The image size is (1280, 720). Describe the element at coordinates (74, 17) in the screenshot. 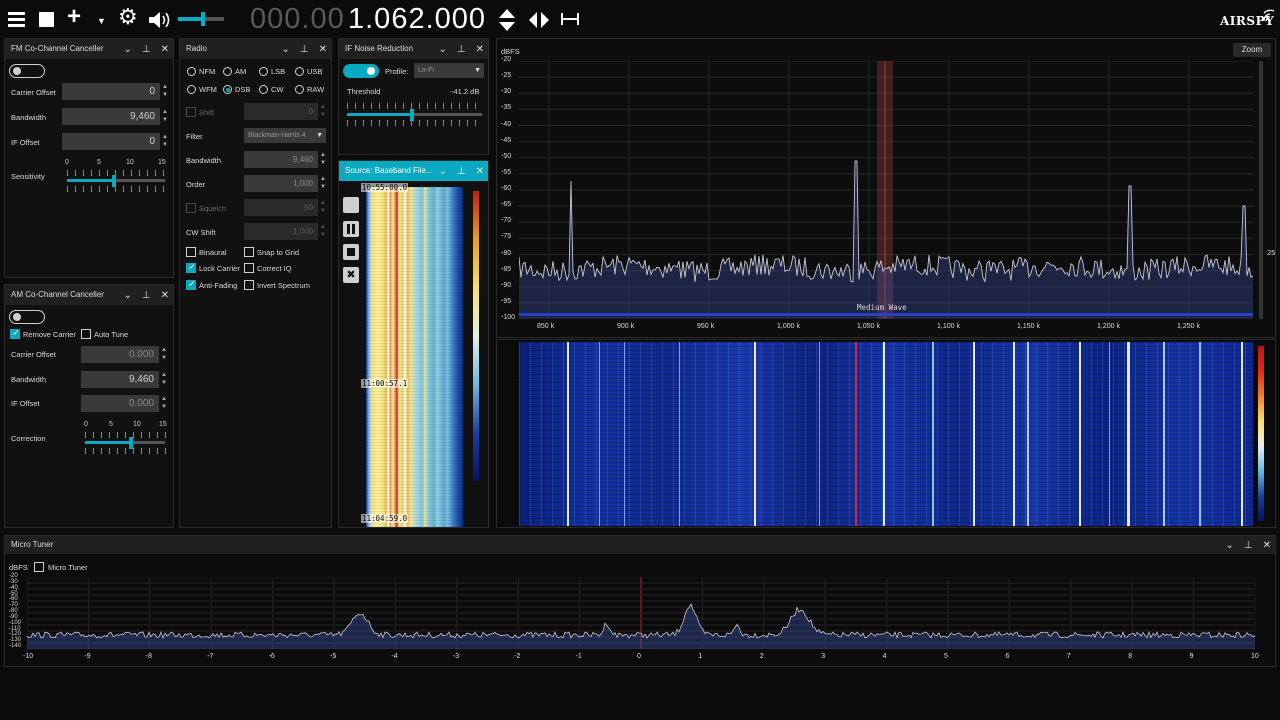

I see `add-icon: +` at that location.